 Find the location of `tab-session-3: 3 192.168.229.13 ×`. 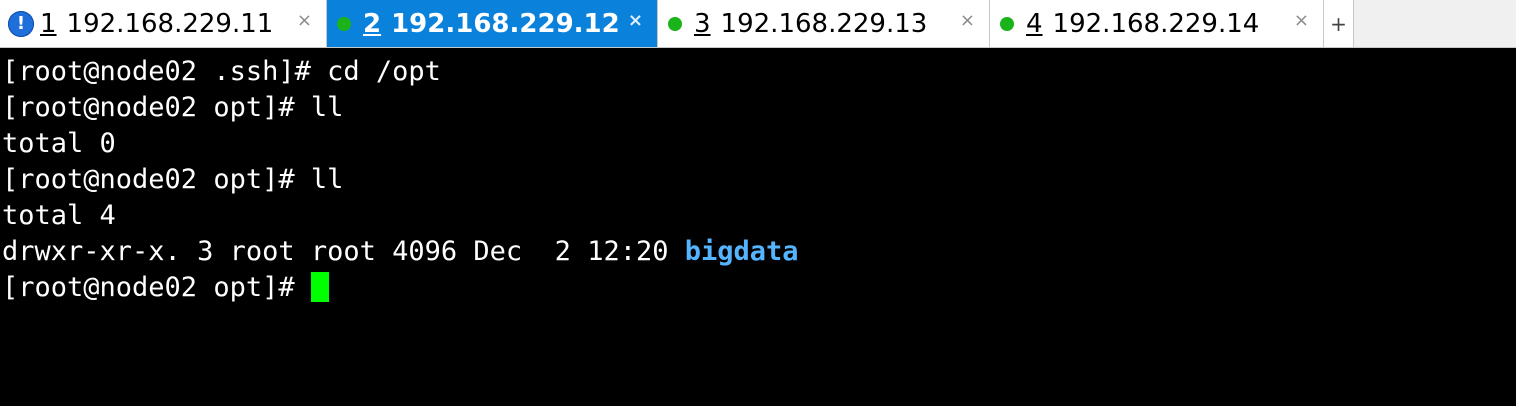

tab-session-3: 3 192.168.229.13 × is located at coordinates (824, 23).